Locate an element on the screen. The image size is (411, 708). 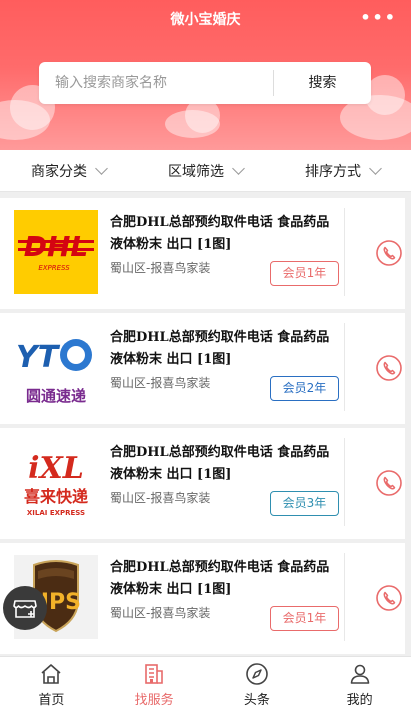
ixl-logo: iXL 喜来快递 XILAI EXPRESS is located at coordinates (56, 482).